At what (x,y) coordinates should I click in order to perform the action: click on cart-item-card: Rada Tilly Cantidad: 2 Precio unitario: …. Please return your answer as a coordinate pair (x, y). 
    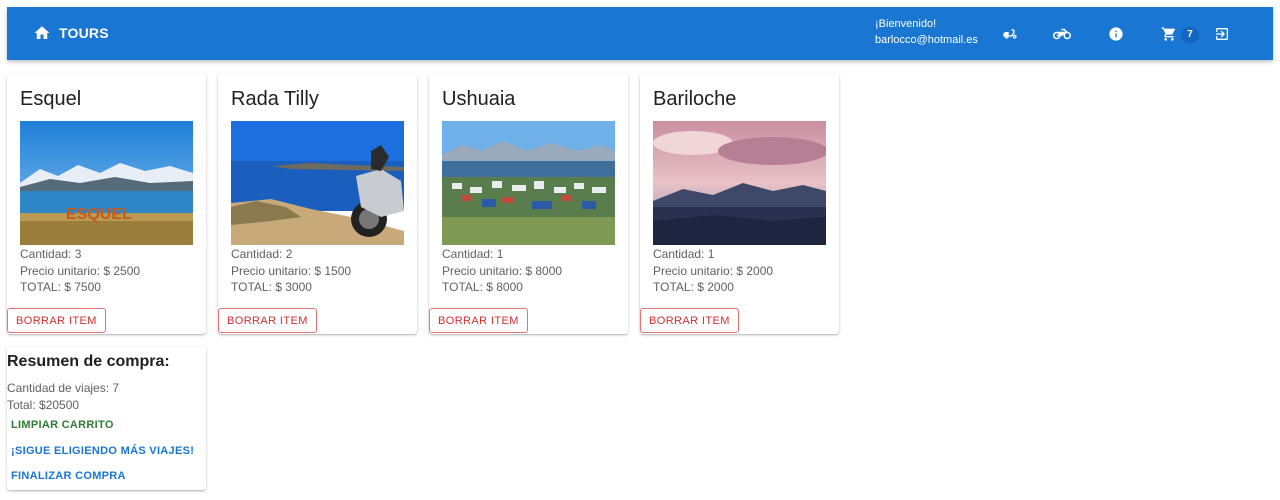
    Looking at the image, I should click on (317, 204).